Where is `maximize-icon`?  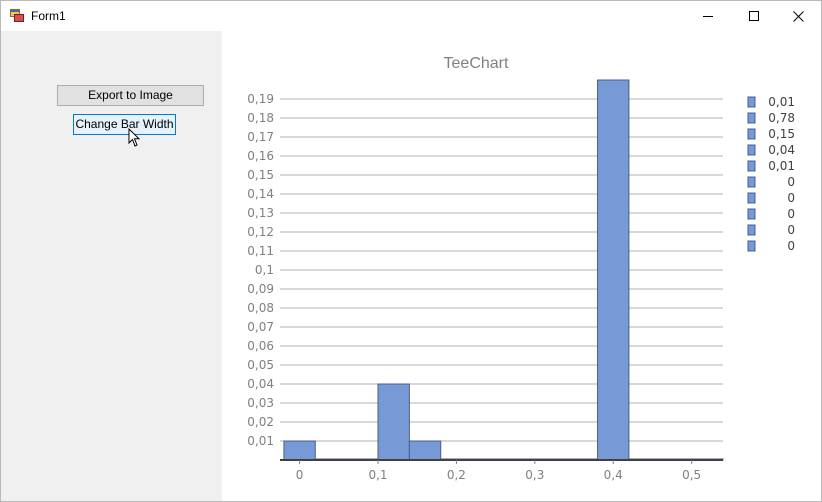 maximize-icon is located at coordinates (753, 15).